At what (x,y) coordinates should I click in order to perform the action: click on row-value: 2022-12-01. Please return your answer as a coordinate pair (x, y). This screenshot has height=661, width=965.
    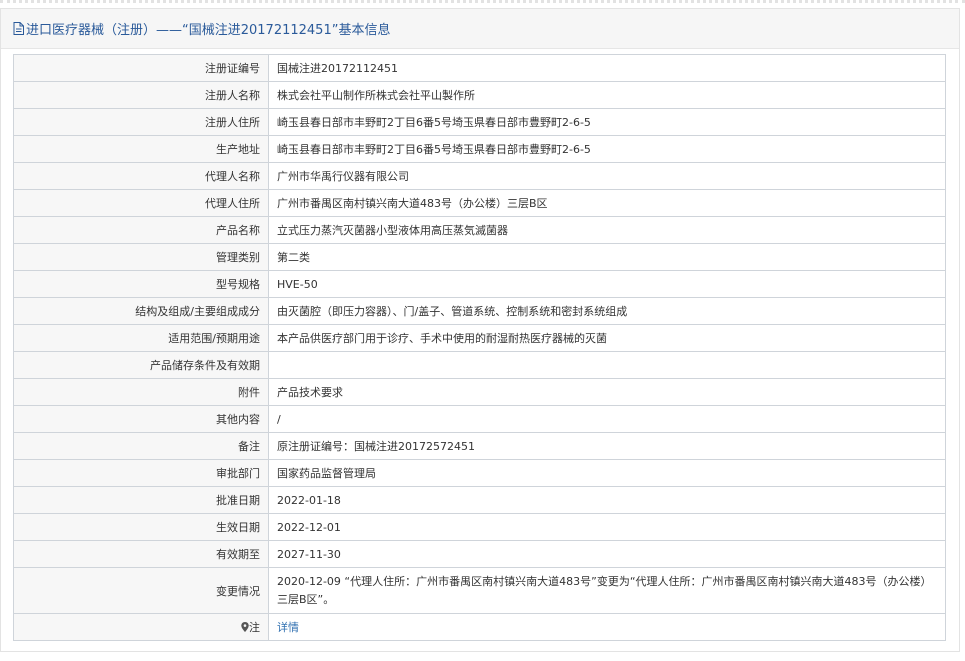
    Looking at the image, I should click on (607, 527).